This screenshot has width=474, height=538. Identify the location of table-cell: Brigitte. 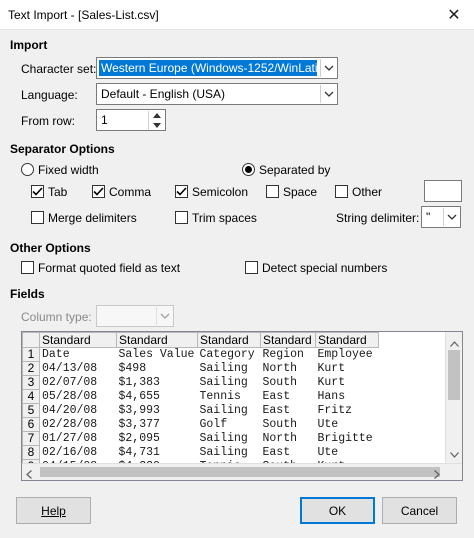
(345, 438).